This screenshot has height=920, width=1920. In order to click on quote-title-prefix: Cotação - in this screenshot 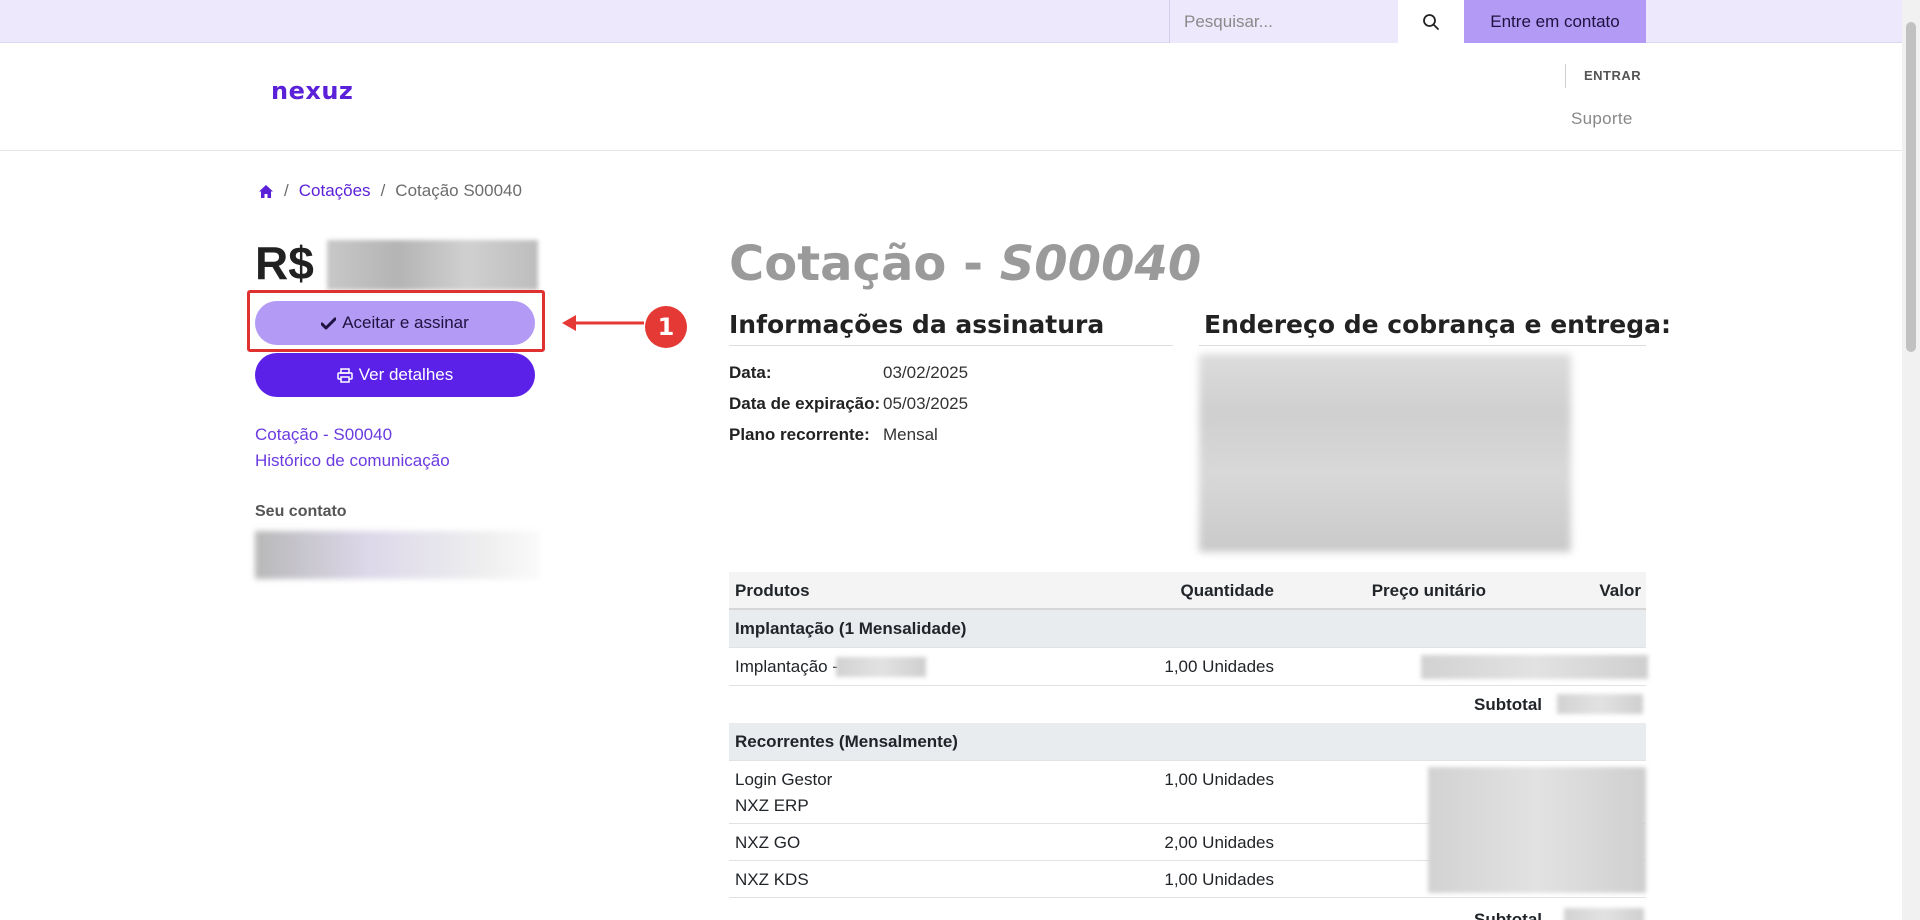, I will do `click(864, 264)`.